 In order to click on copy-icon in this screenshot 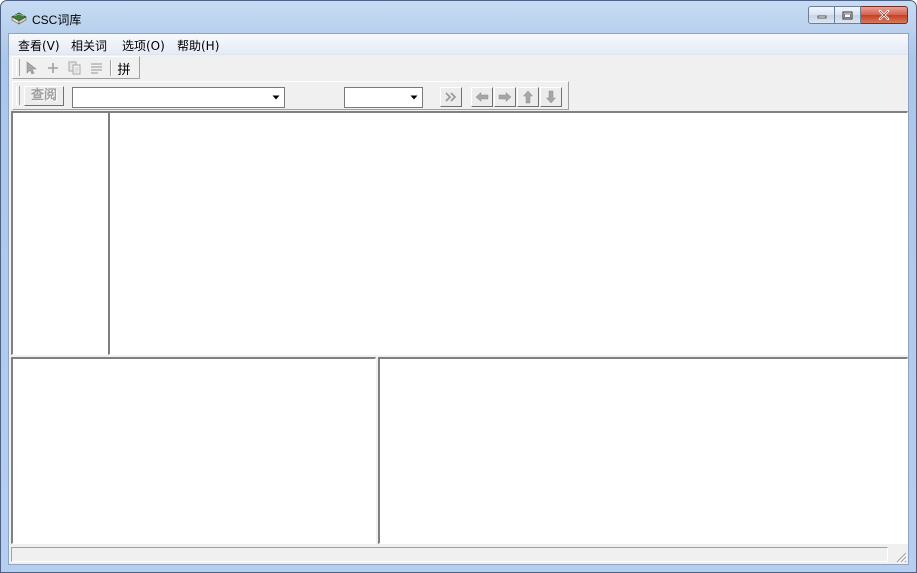, I will do `click(74, 68)`.